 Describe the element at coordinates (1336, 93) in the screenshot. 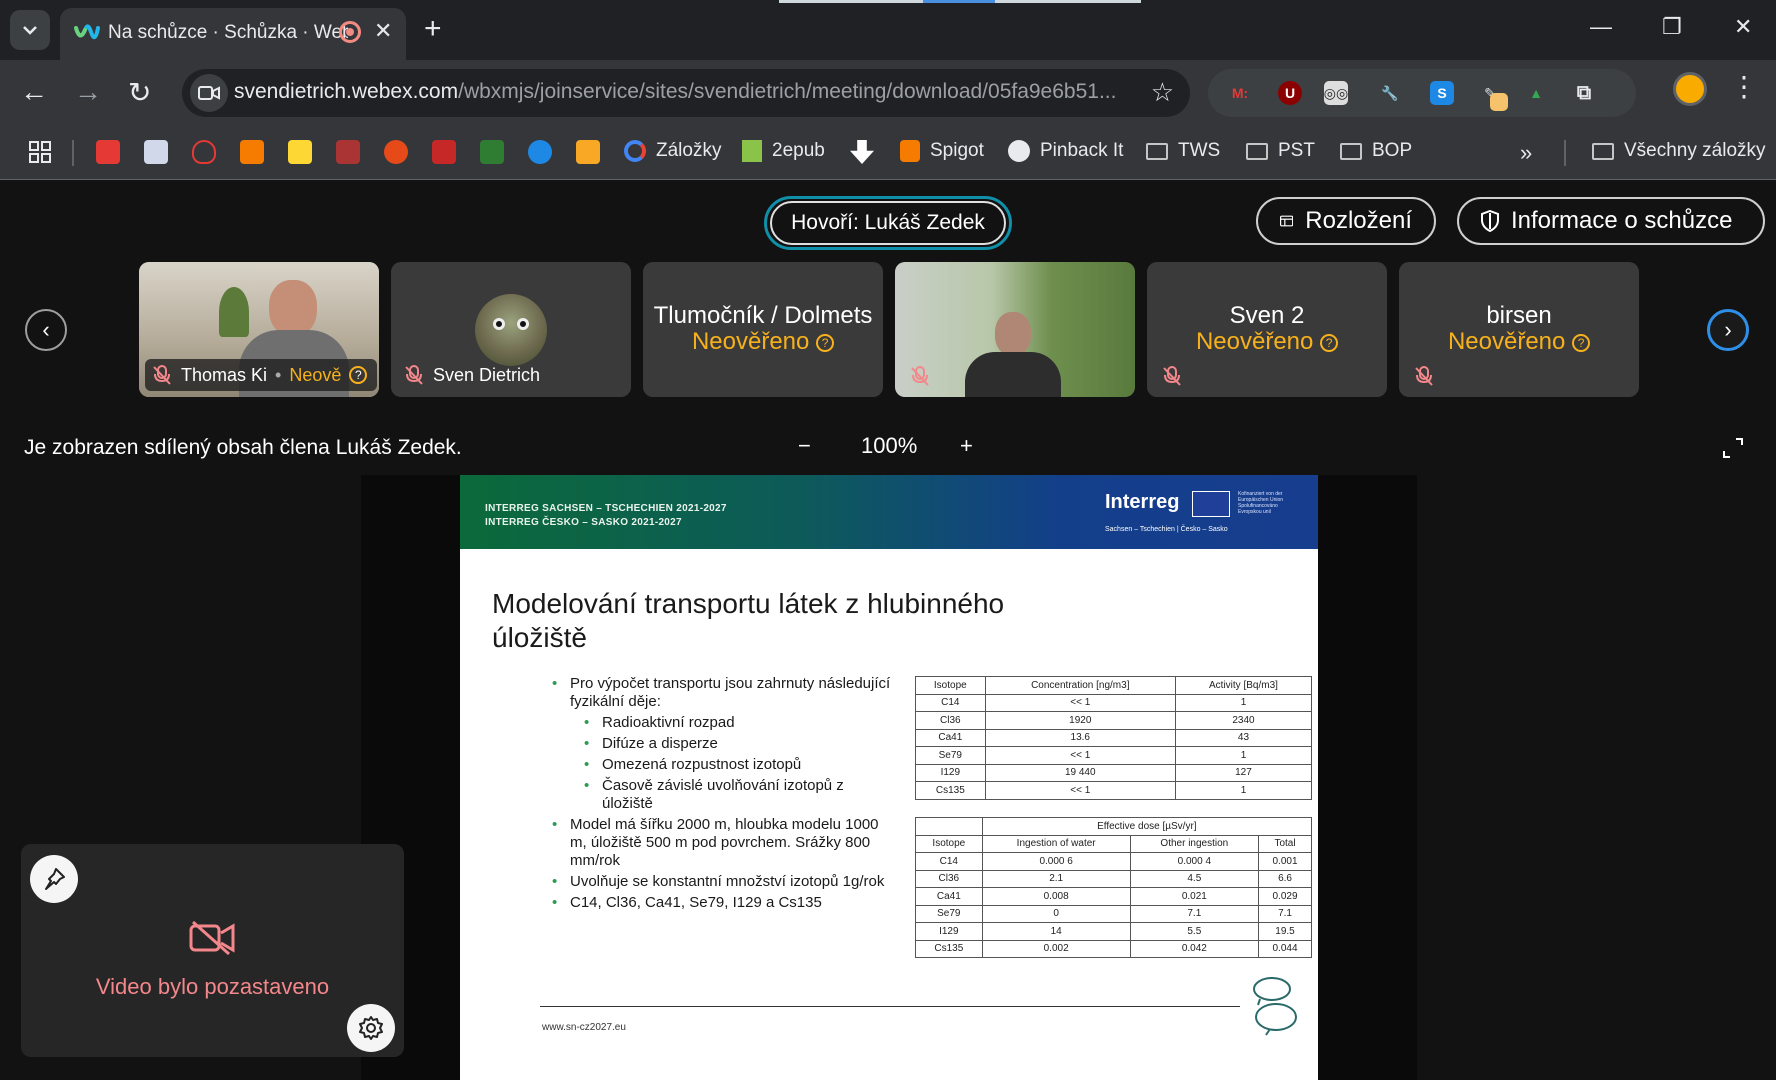

I see `extension-glasses-icon: ◎◎` at that location.